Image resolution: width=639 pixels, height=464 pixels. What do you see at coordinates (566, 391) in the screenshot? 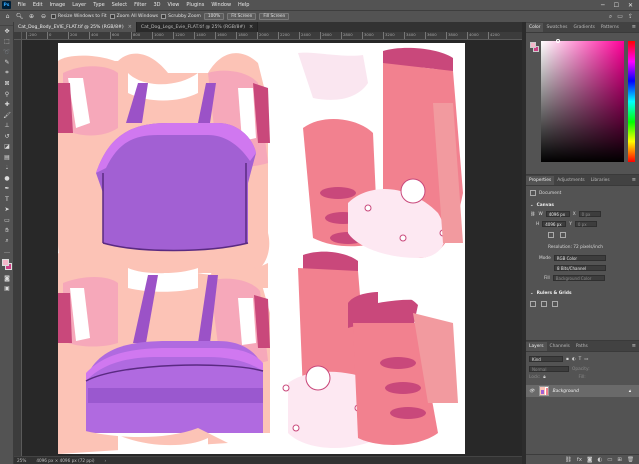
I see `layer-name: Background` at bounding box center [566, 391].